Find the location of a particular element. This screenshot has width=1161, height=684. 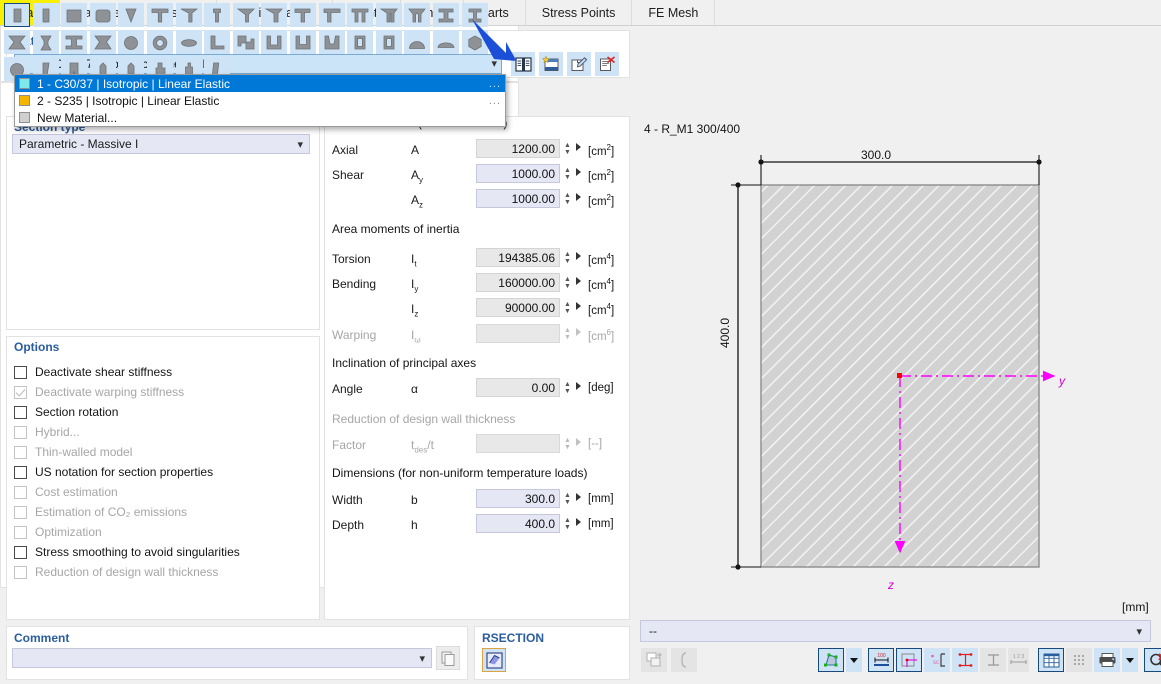

property-input: 160000.00 is located at coordinates (518, 282).